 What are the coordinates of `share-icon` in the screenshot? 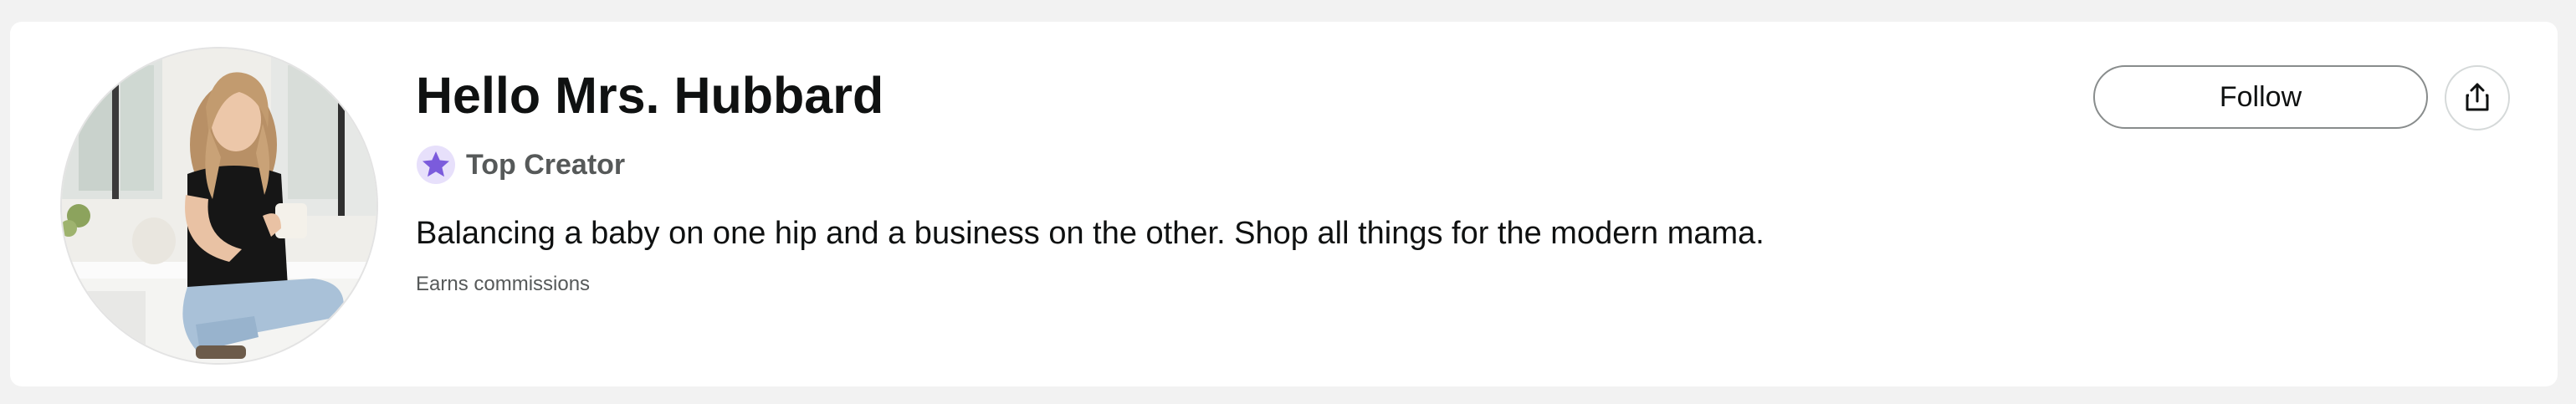 It's located at (2478, 98).